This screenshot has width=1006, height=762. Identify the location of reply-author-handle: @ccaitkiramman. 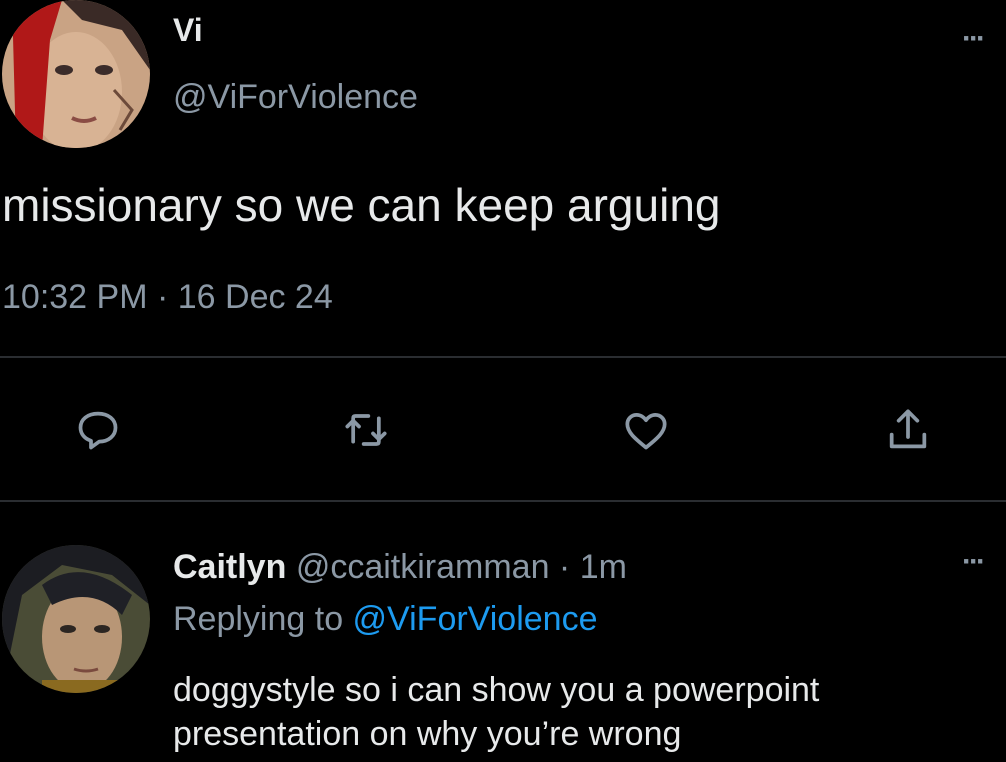
(423, 567).